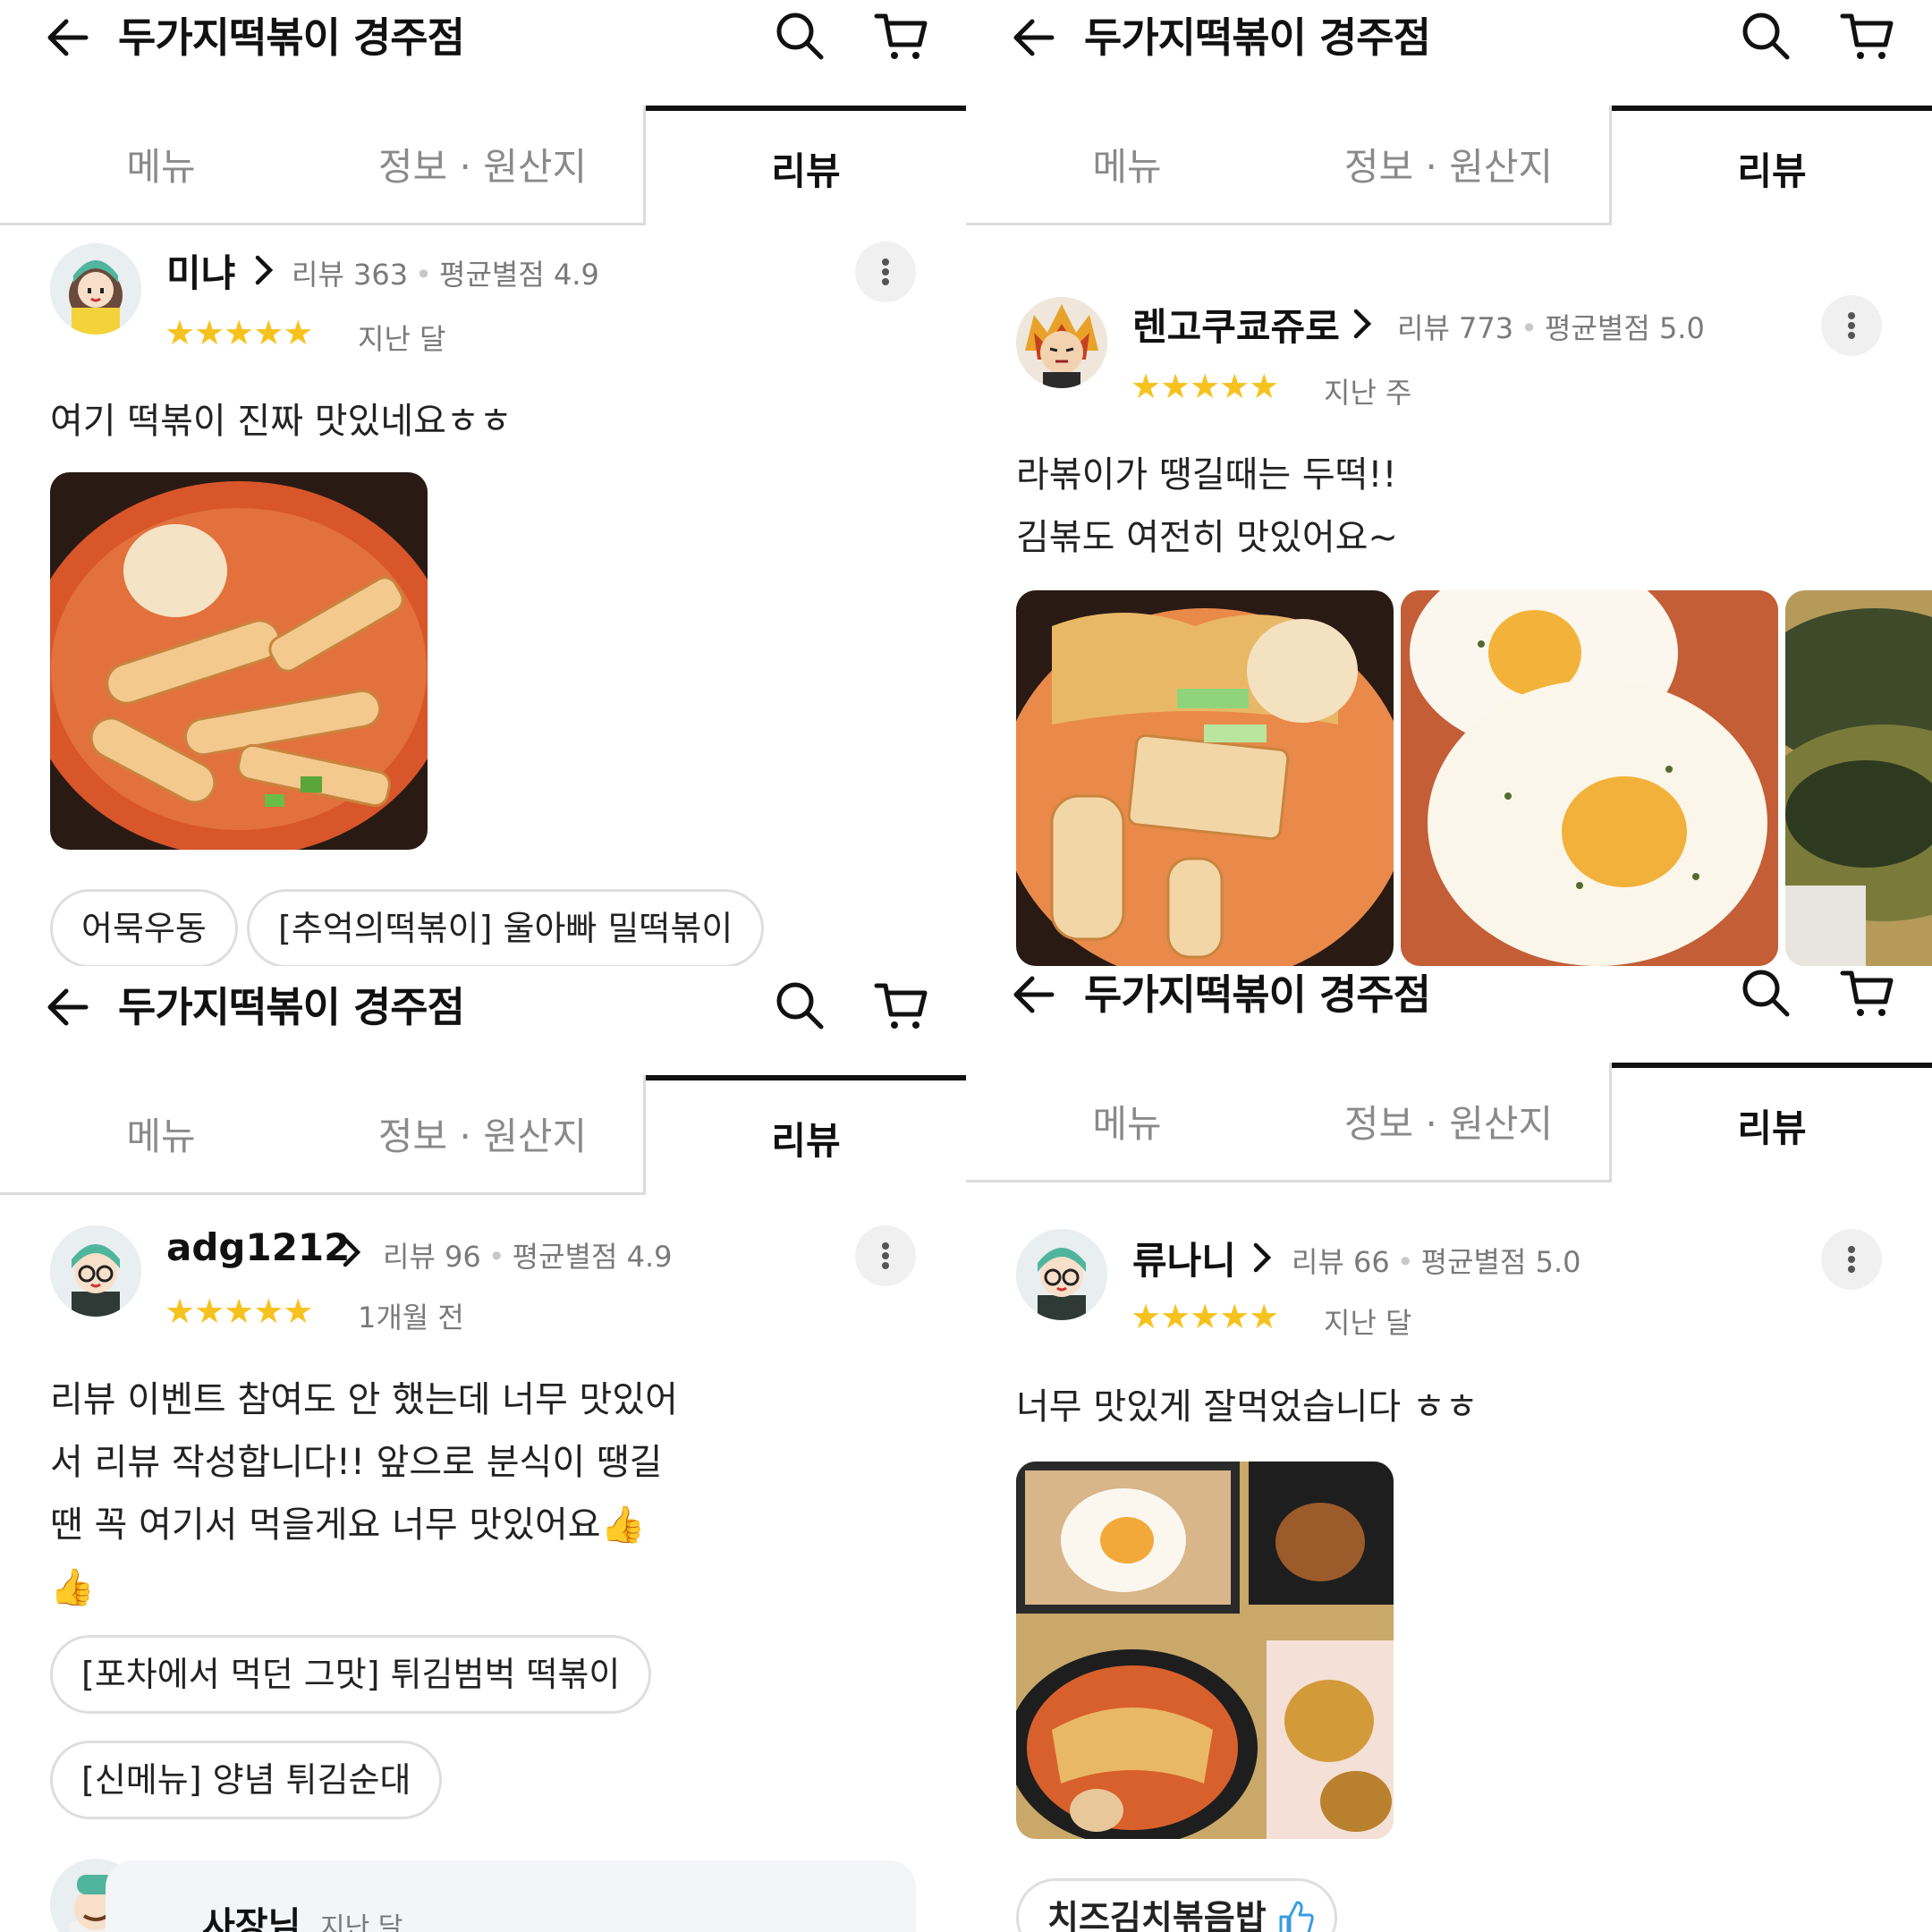 The width and height of the screenshot is (1932, 1932). I want to click on review-count: 리뷰 96, so click(432, 1257).